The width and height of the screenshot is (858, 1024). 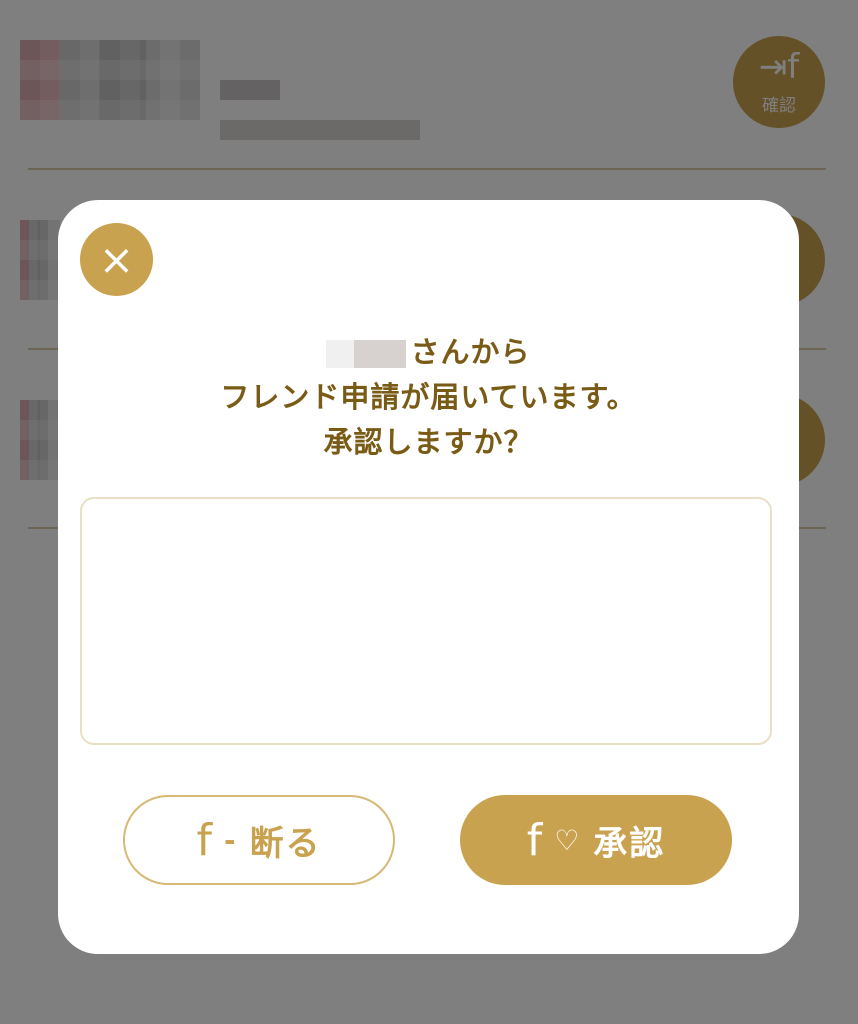 I want to click on close-icon: ×, so click(x=116, y=259).